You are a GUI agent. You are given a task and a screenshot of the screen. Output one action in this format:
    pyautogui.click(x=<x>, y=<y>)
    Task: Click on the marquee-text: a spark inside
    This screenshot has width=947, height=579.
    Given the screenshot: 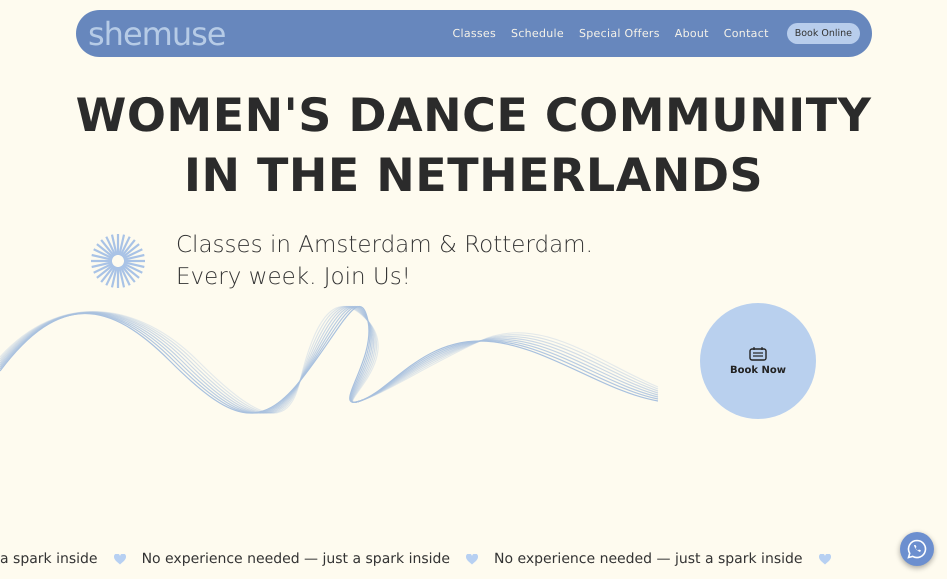 What is the action you would take?
    pyautogui.click(x=49, y=559)
    